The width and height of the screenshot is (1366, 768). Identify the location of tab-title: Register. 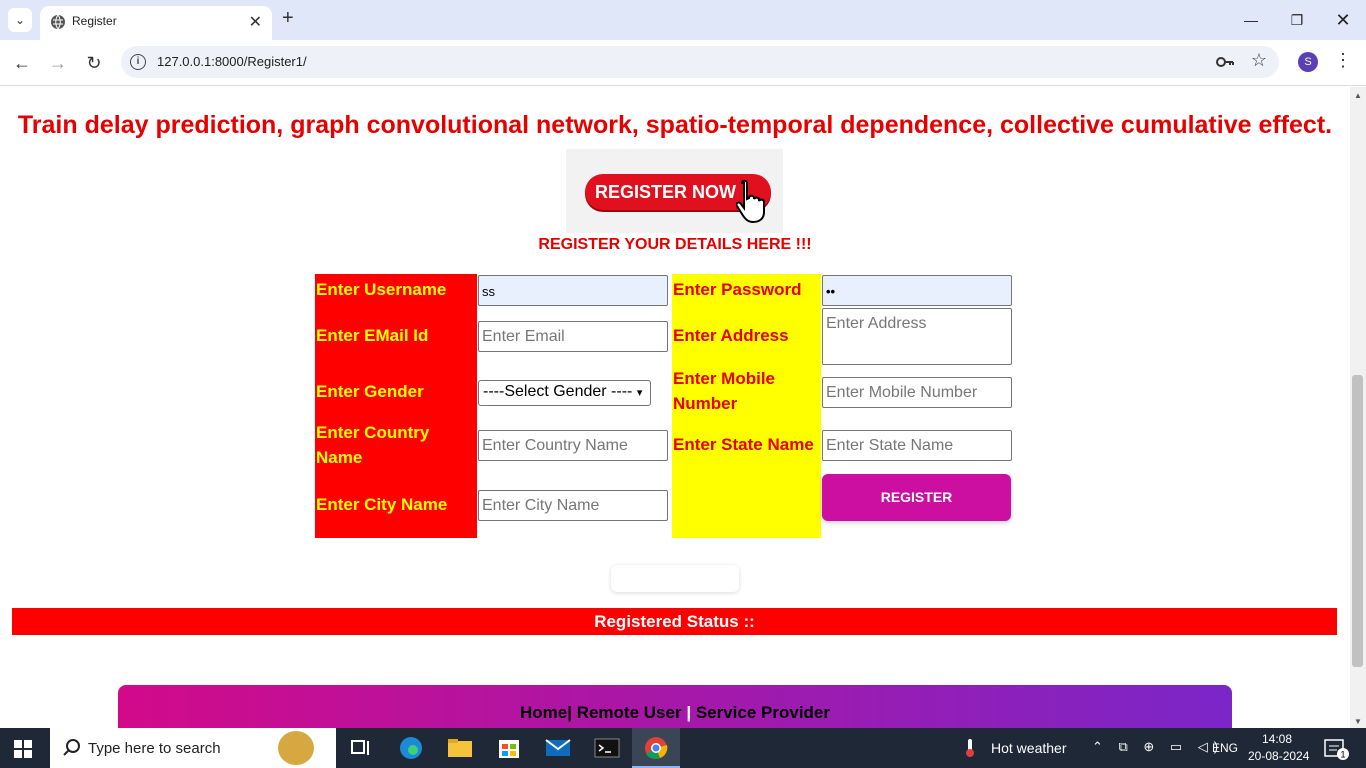
(94, 21).